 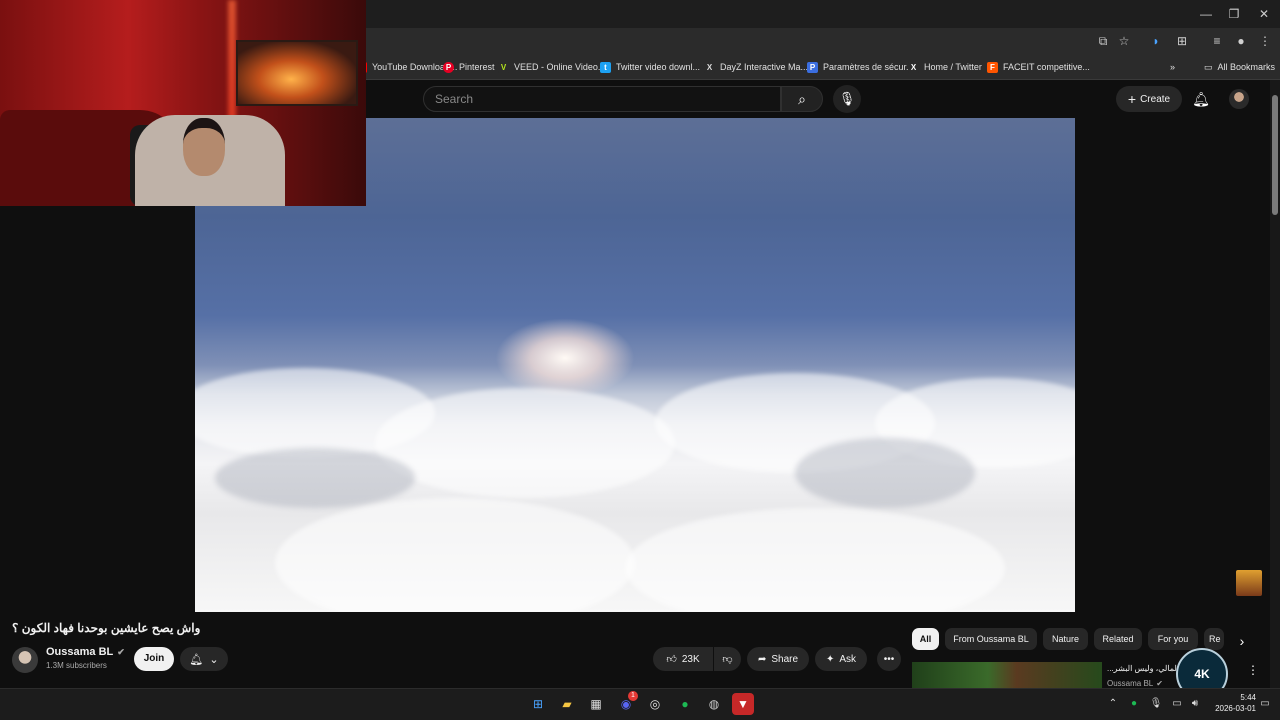 What do you see at coordinates (214, 659) in the screenshot?
I see `chevron-down-icon: ⌄` at bounding box center [214, 659].